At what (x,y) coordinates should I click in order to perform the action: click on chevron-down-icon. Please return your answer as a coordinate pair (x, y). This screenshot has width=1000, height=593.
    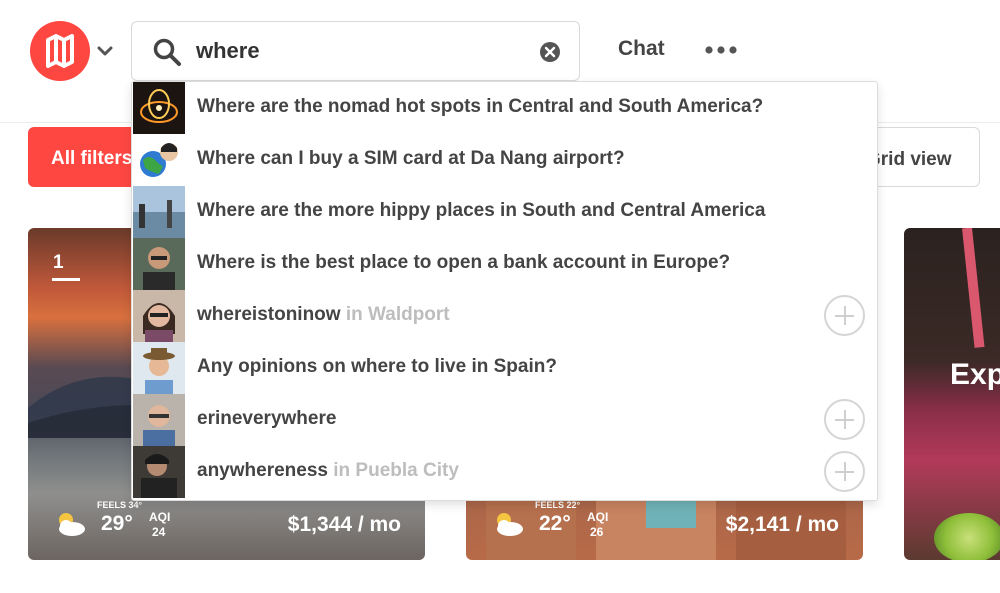
    Looking at the image, I should click on (105, 51).